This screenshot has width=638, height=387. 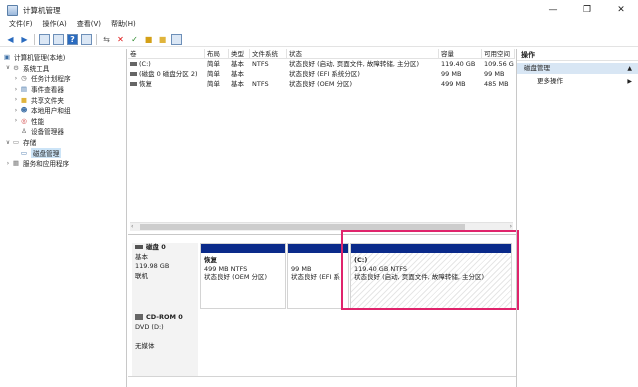 I want to click on volume-capacity: 119.40 GB, so click(x=458, y=64).